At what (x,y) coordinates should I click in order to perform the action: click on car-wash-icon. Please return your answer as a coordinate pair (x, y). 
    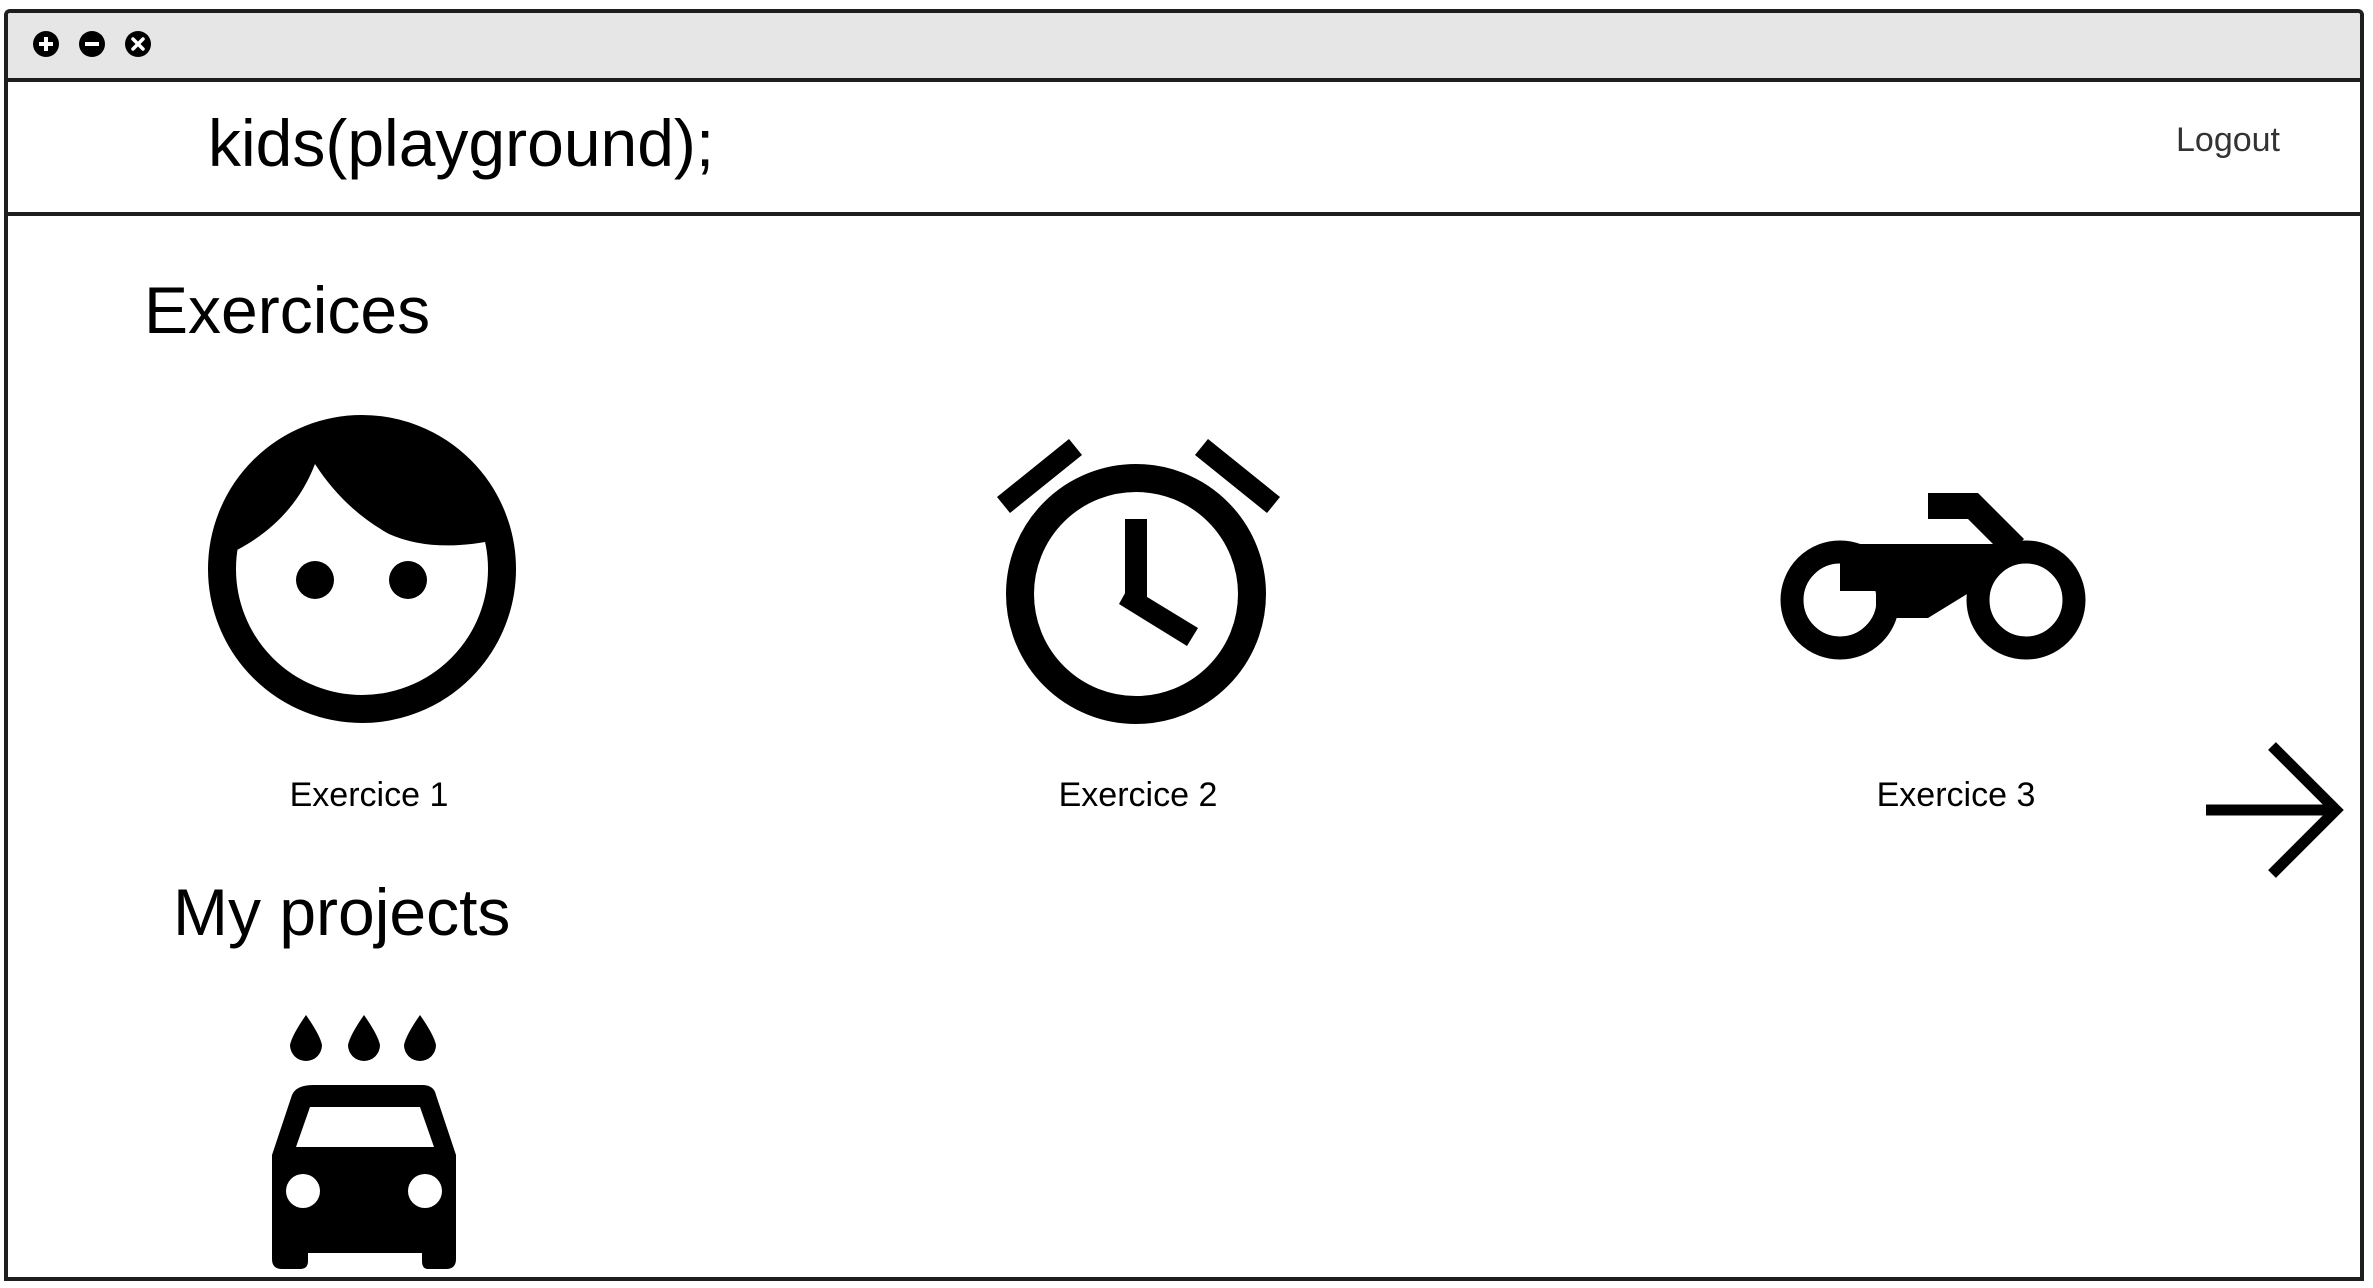
    Looking at the image, I should click on (364, 1140).